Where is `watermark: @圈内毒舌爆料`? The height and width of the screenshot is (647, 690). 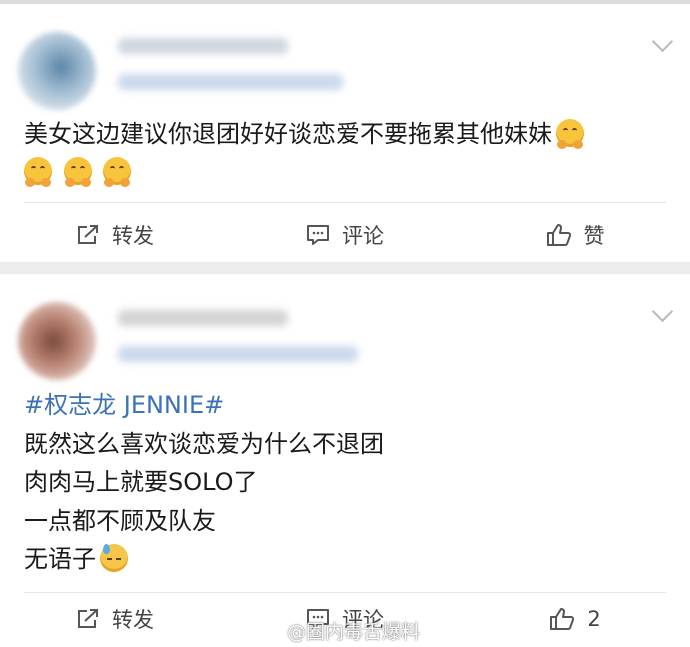 watermark: @圈内毒舌爆料 is located at coordinates (337, 630).